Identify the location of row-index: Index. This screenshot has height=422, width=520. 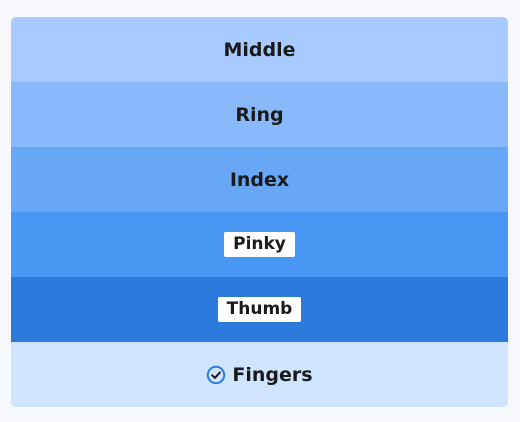
(259, 179).